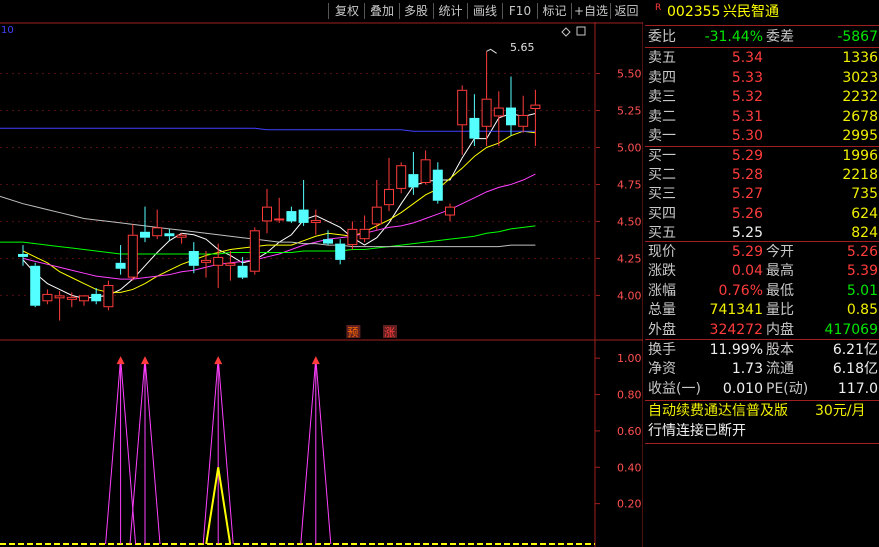 This screenshot has width=879, height=547. Describe the element at coordinates (860, 136) in the screenshot. I see `order-volume: 2995` at that location.